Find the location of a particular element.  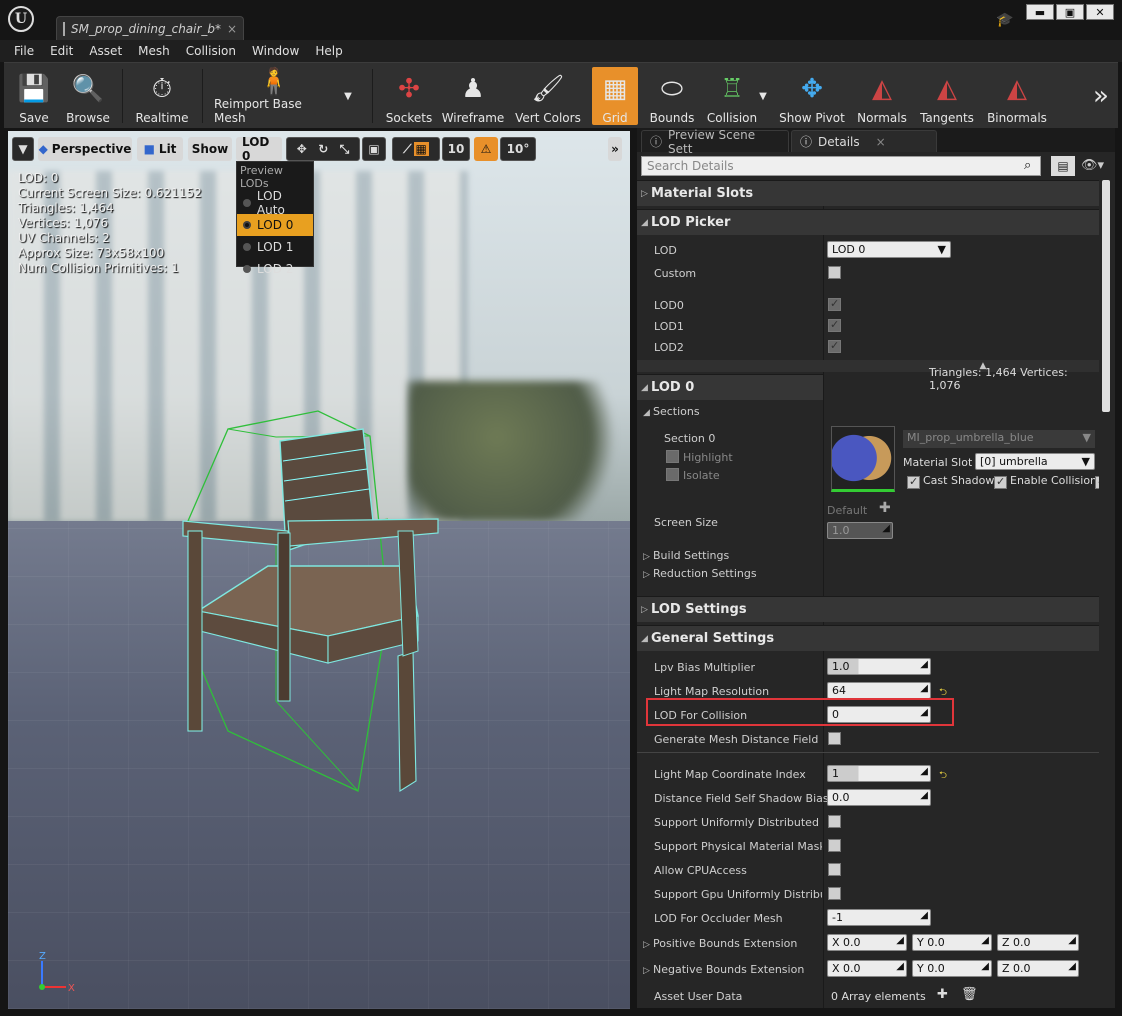

close-icon: × is located at coordinates (881, 142).